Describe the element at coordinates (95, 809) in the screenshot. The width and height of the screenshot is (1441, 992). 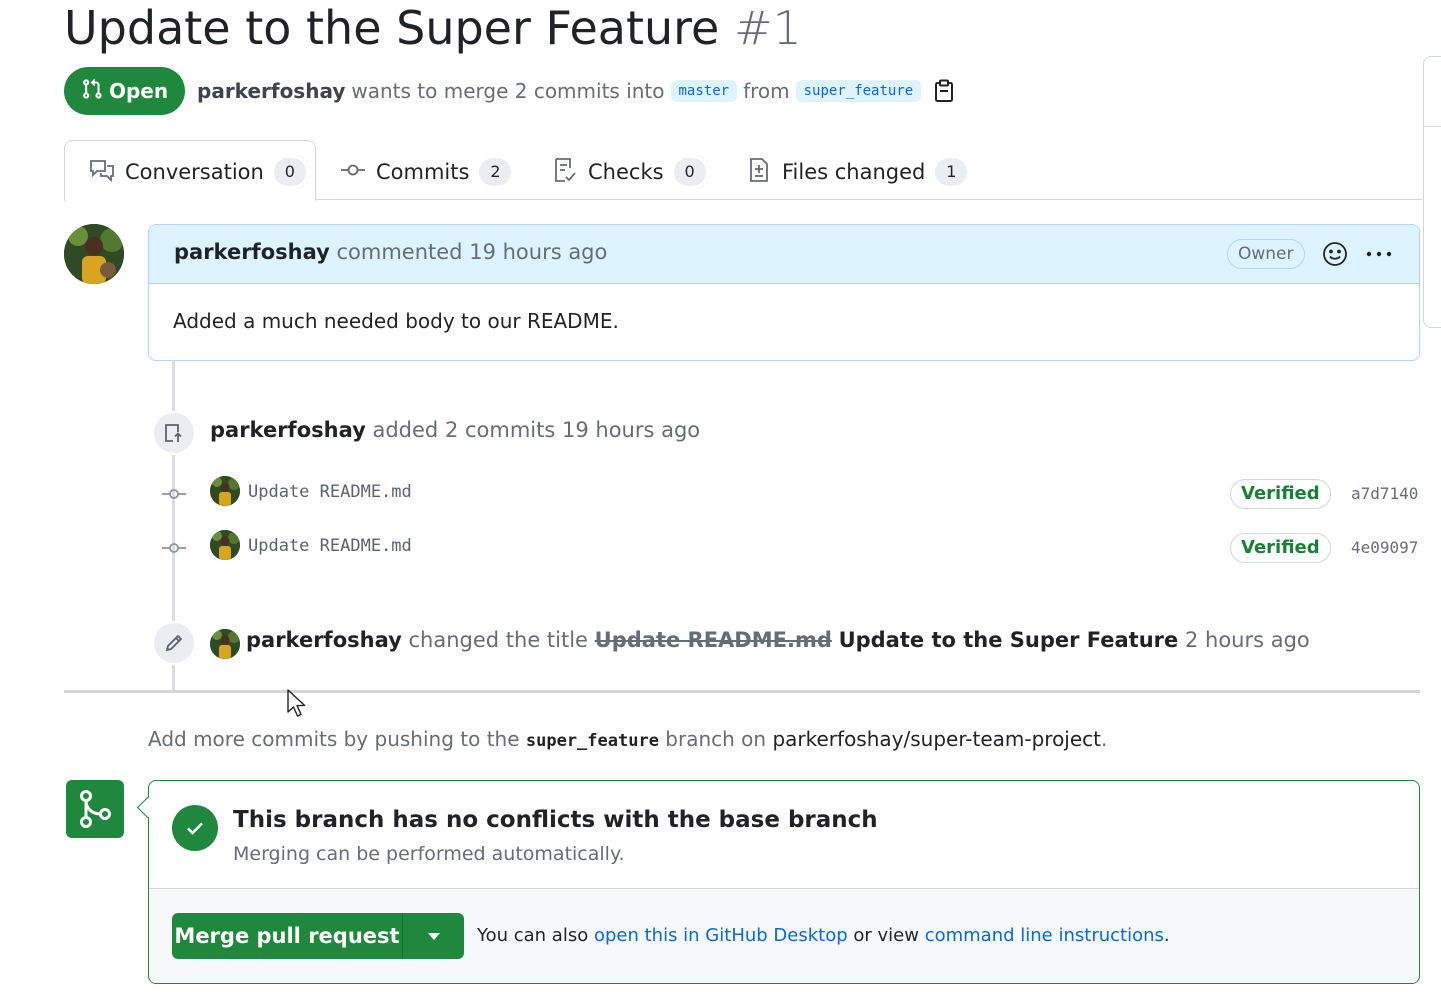
I see `git-merge-icon` at that location.